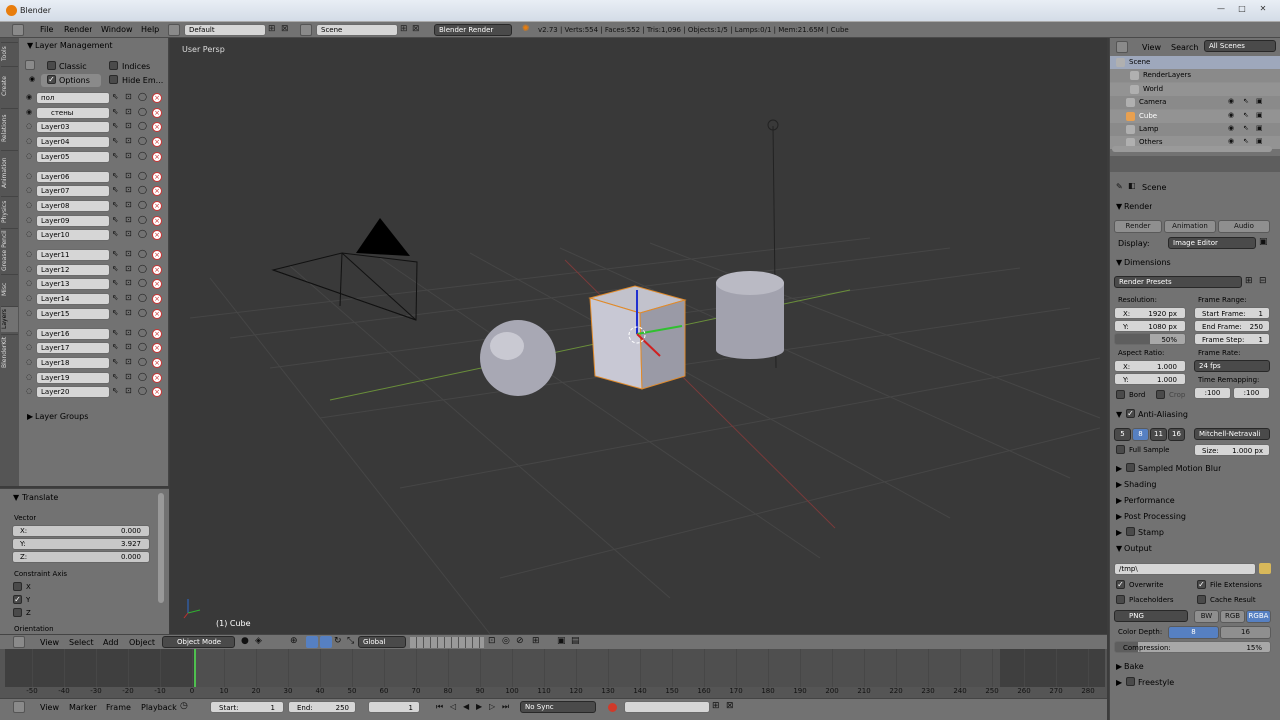 Image resolution: width=1280 pixels, height=720 pixels. I want to click on aa-16-button: 16, so click(1176, 434).